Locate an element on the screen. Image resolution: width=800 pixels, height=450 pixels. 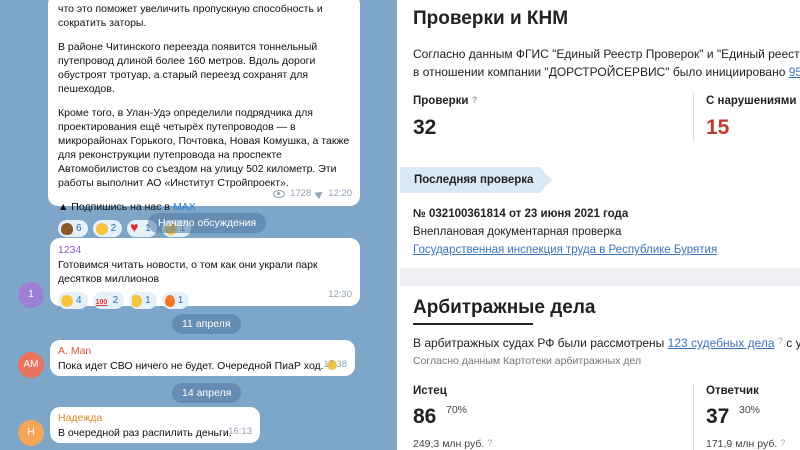
date-separator: 14 апреля is located at coordinates (207, 393).